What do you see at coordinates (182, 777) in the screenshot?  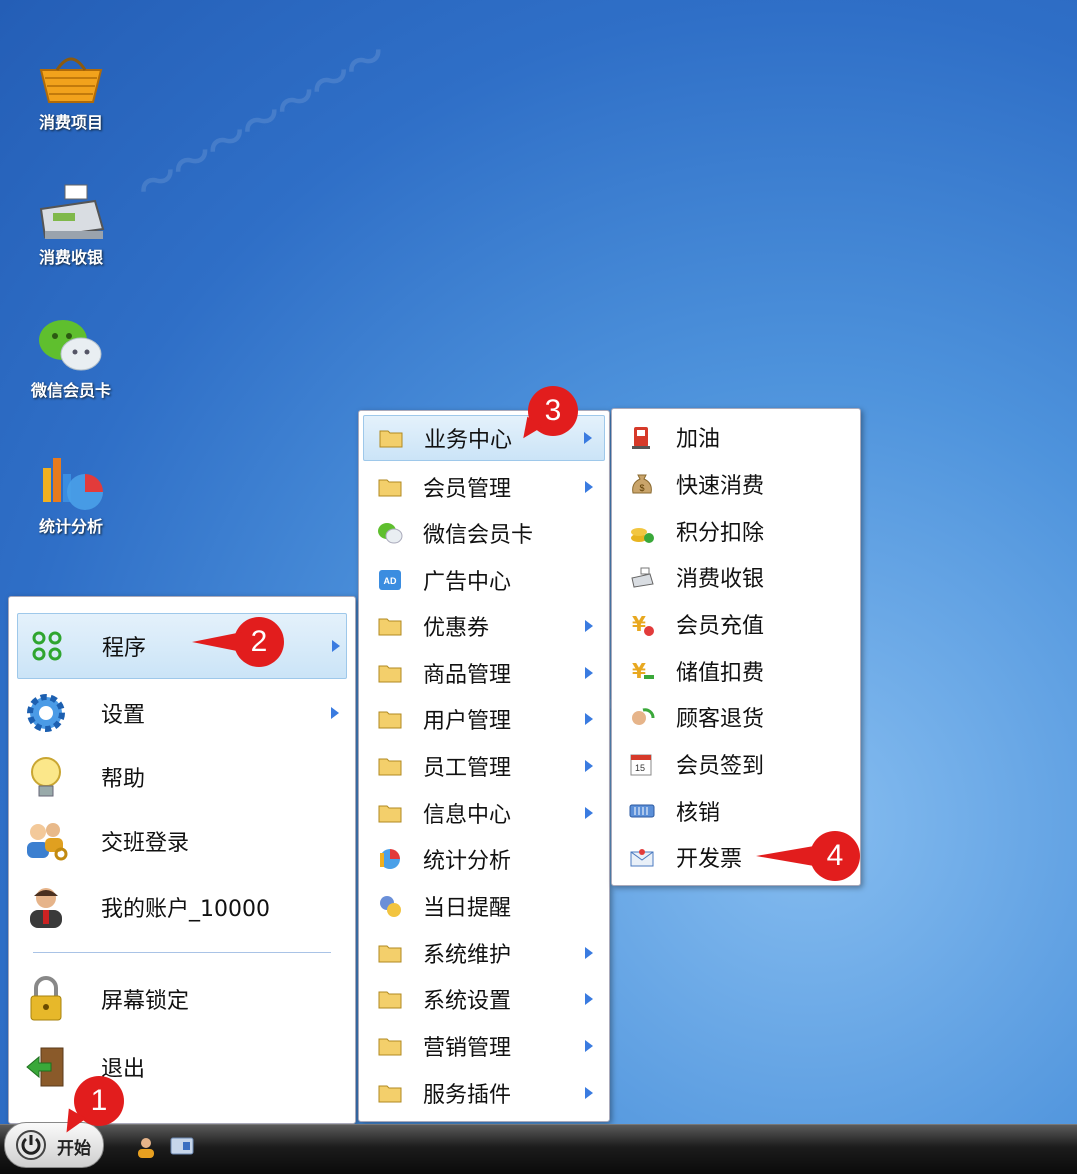 I see `start-menu-item-help: 帮助` at bounding box center [182, 777].